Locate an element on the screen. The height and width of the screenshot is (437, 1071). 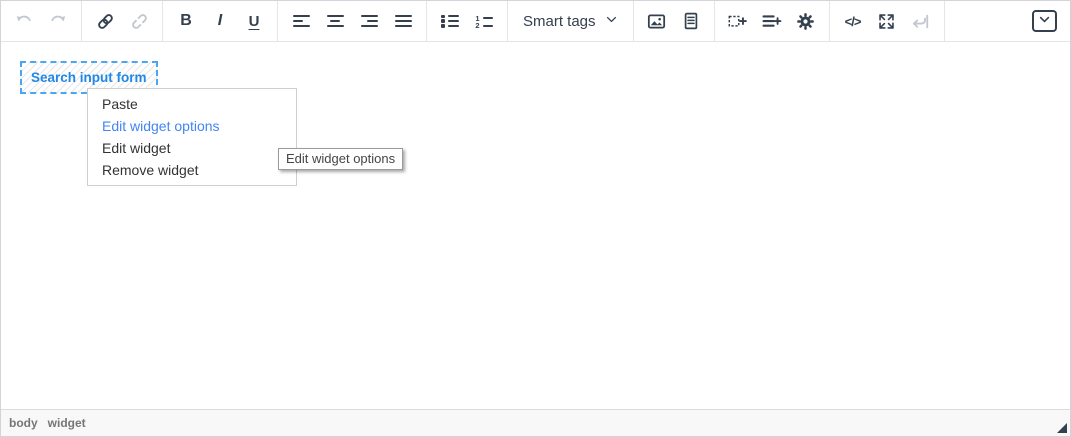
toolbar-group-history is located at coordinates (41, 21).